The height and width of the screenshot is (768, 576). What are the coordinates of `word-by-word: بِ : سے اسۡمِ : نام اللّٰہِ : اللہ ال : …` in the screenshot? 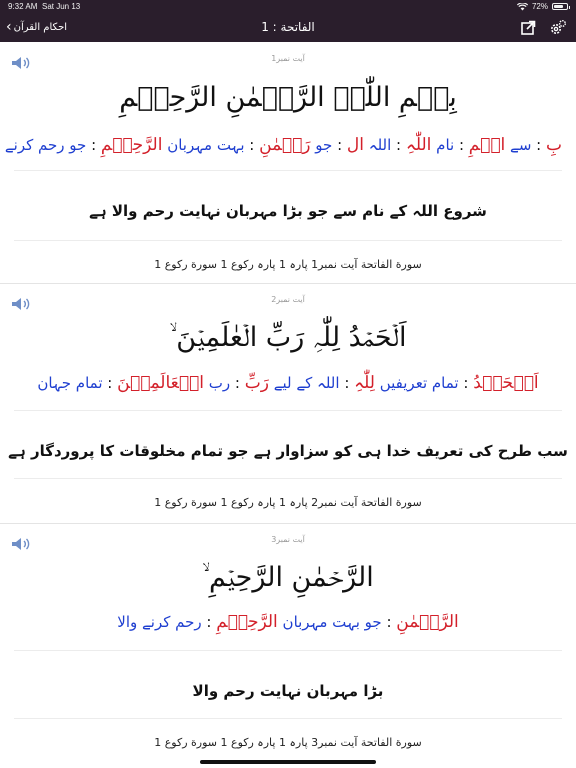 It's located at (281, 144).